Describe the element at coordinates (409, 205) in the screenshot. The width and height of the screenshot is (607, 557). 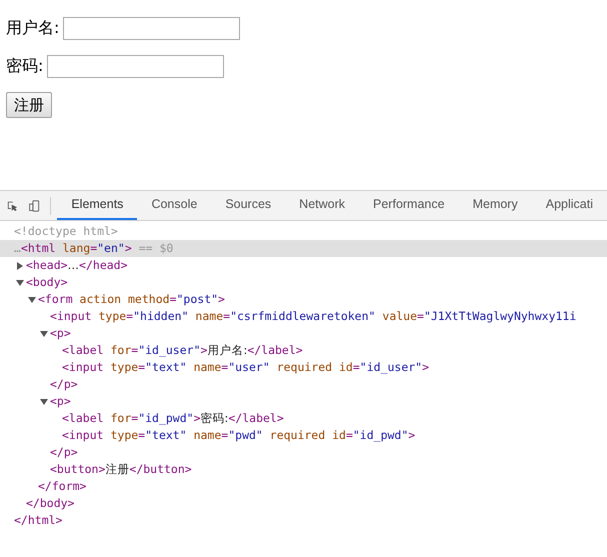
I see `devtools-tab: Performance` at that location.